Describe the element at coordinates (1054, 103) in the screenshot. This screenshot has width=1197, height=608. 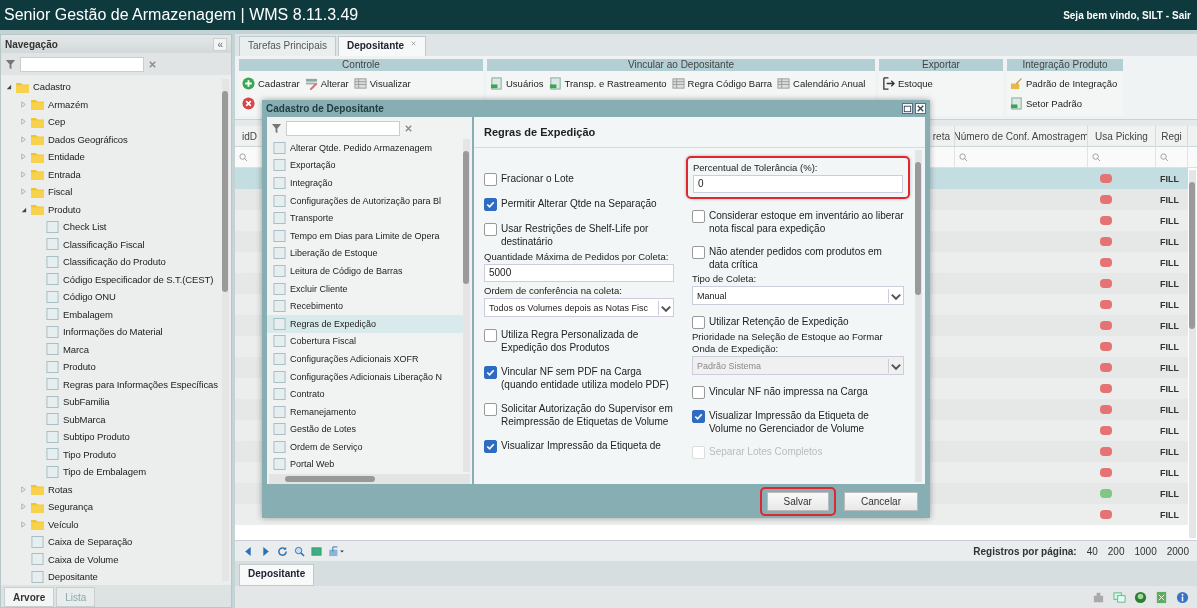
I see `toolbar-button: Setor Padrão` at that location.